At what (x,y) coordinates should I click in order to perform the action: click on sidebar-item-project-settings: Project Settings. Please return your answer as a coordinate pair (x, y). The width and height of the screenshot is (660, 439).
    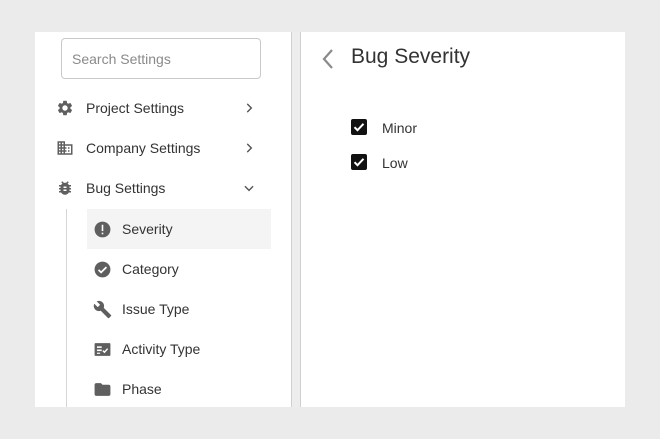
    Looking at the image, I should click on (155, 108).